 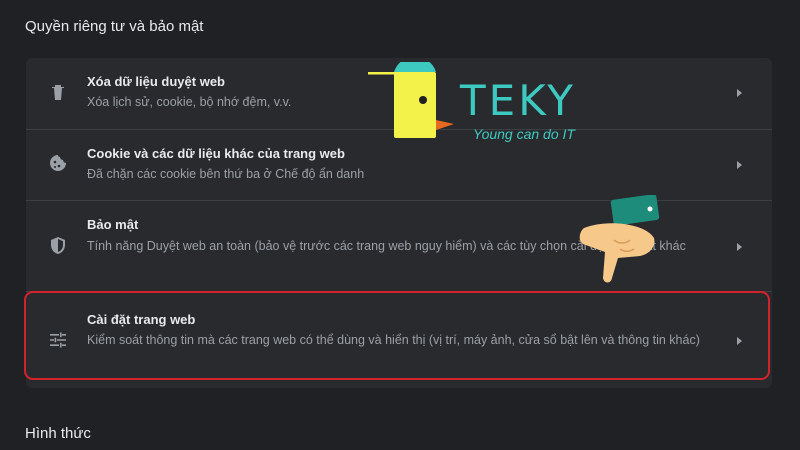 I want to click on pointing-hand-icon, so click(x=619, y=239).